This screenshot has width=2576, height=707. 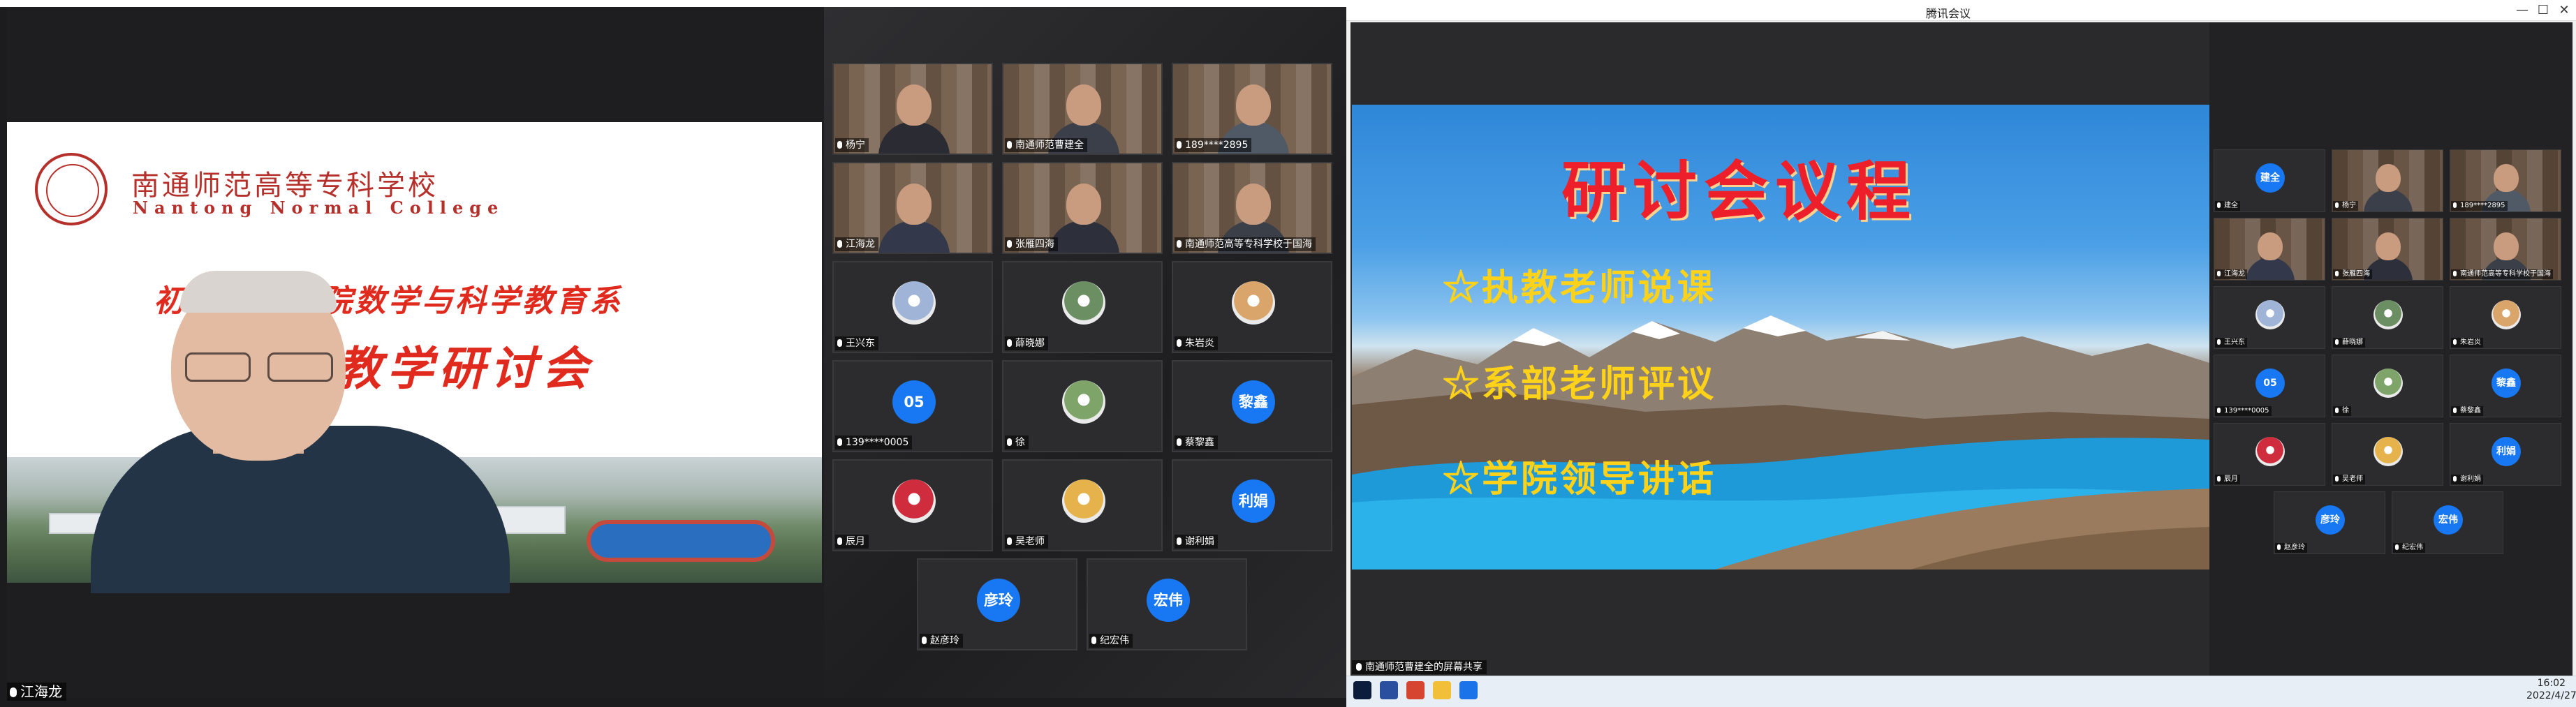 What do you see at coordinates (2543, 11) in the screenshot?
I see `maximize-button: ☐` at bounding box center [2543, 11].